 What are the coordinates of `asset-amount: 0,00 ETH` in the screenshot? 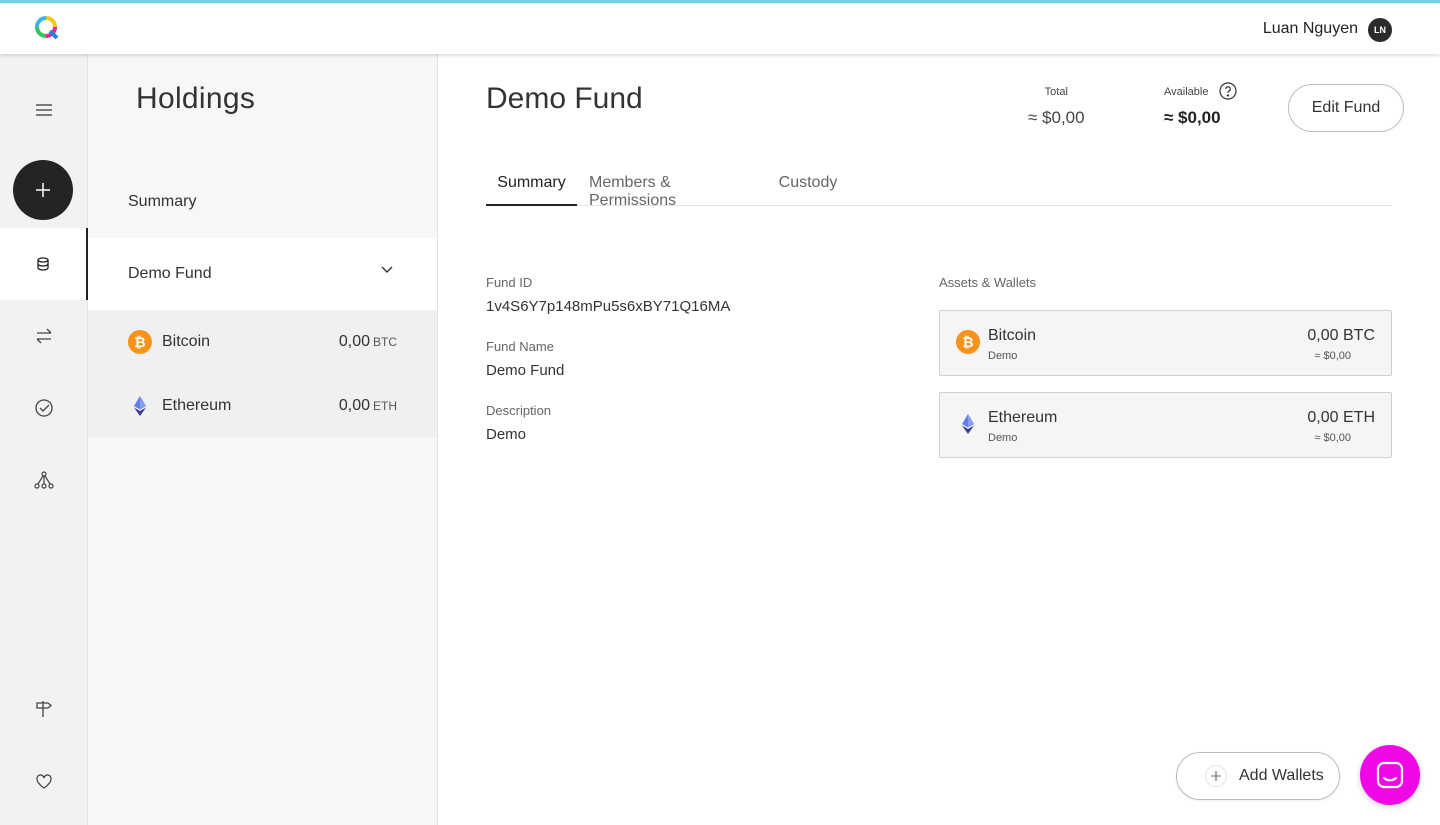 It's located at (368, 406).